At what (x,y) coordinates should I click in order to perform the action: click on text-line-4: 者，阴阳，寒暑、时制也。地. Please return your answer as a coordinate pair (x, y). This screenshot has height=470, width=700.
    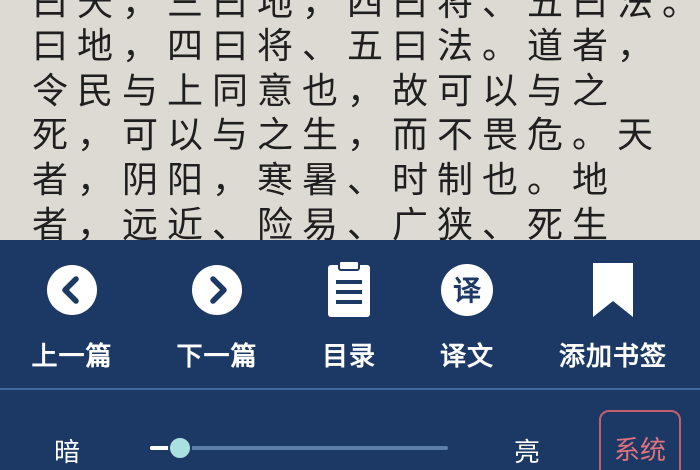
    Looking at the image, I should click on (325, 180).